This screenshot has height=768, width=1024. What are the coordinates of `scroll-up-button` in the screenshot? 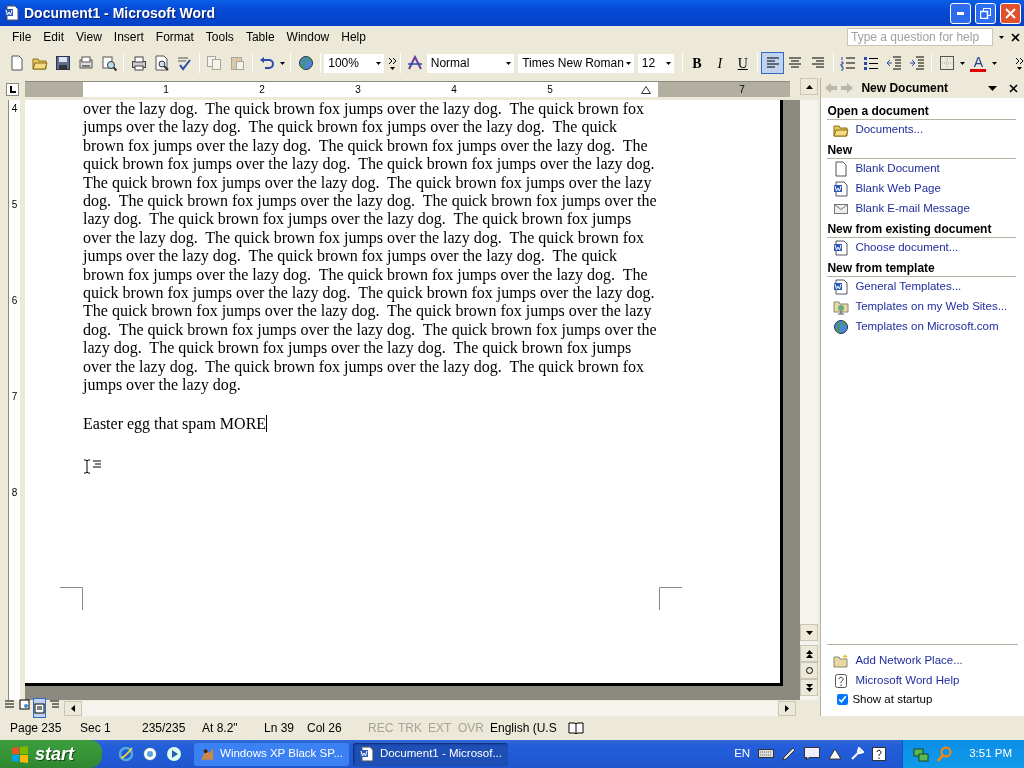 It's located at (809, 86).